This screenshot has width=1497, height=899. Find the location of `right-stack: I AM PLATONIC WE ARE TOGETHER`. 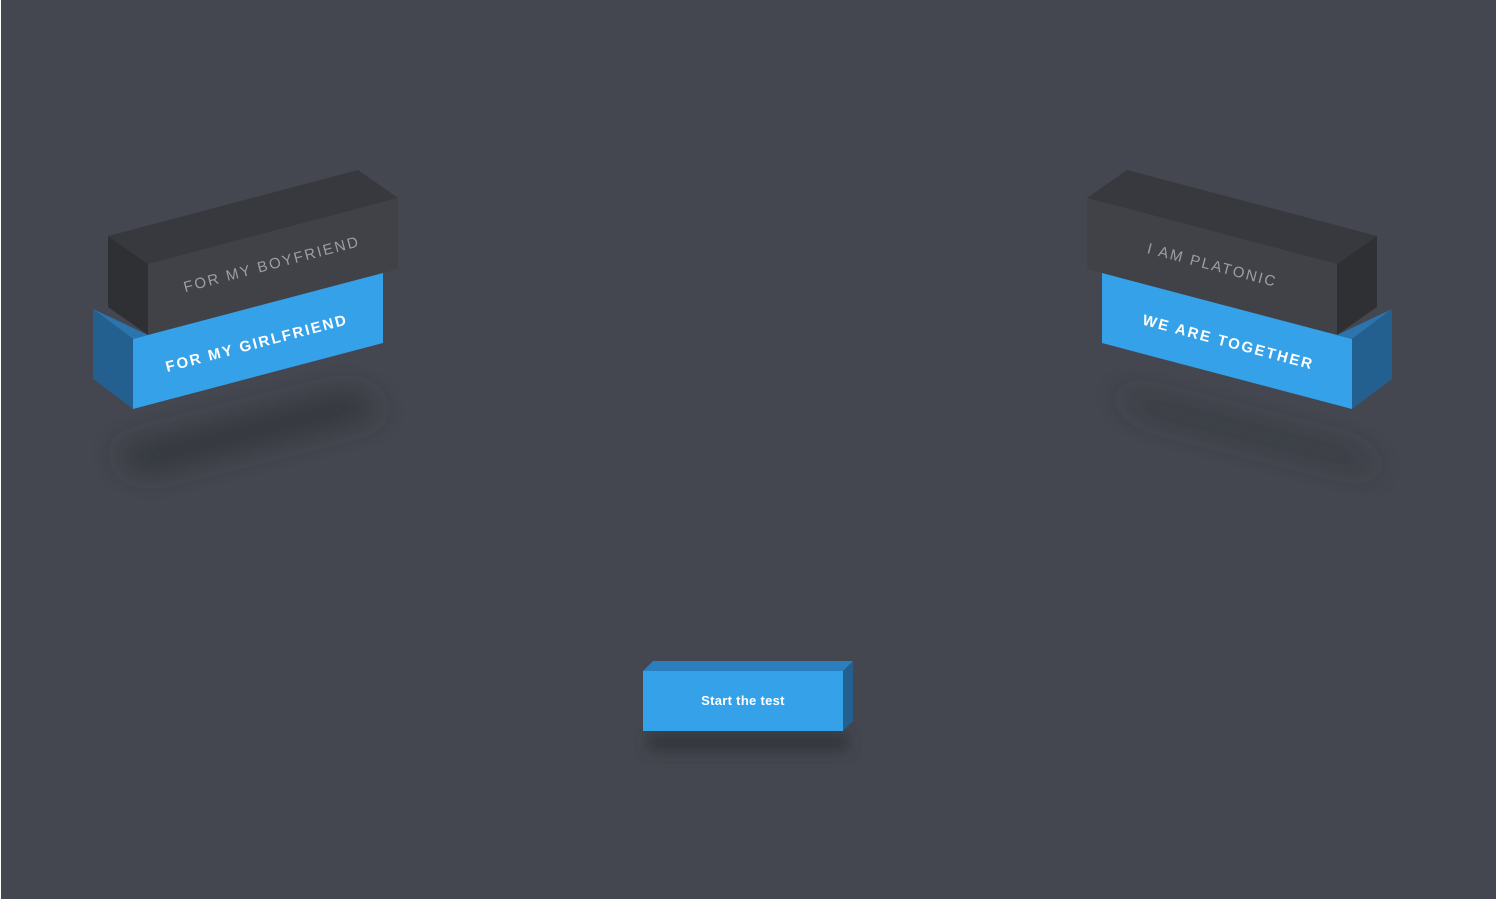

right-stack: I AM PLATONIC WE ARE TOGETHER is located at coordinates (1239, 321).